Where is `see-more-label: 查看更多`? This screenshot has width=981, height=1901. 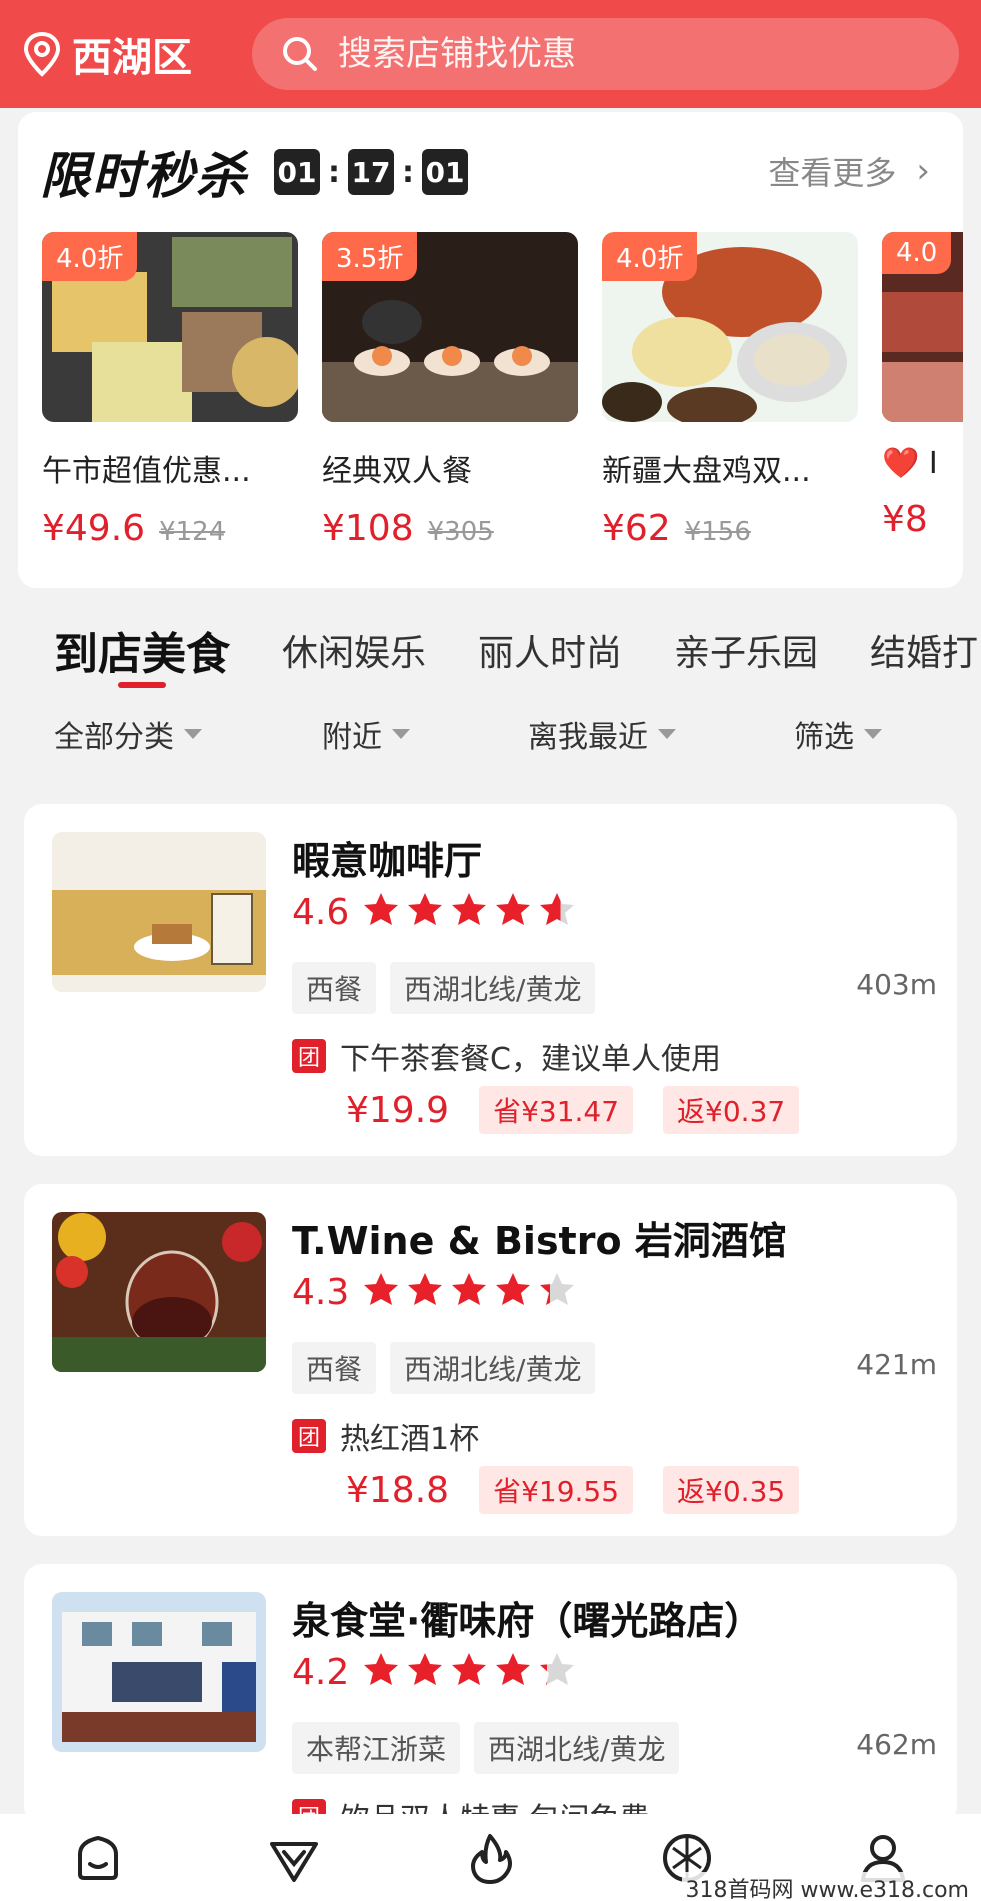
see-more-label: 查看更多 is located at coordinates (832, 173).